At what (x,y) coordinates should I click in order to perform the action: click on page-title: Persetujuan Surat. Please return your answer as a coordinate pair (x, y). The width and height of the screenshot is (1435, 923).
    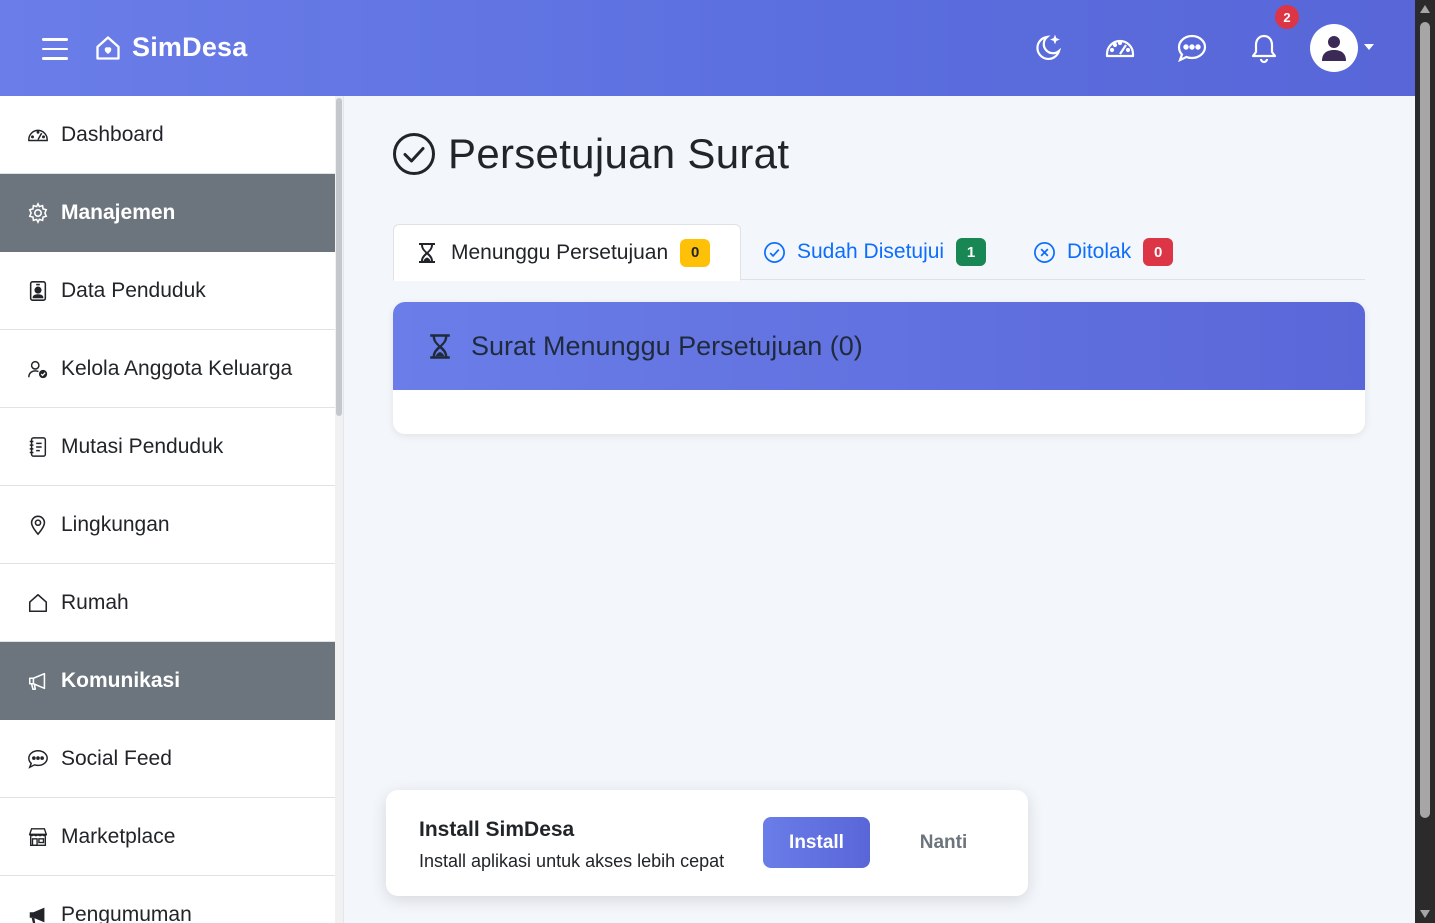
    Looking at the image, I should click on (590, 154).